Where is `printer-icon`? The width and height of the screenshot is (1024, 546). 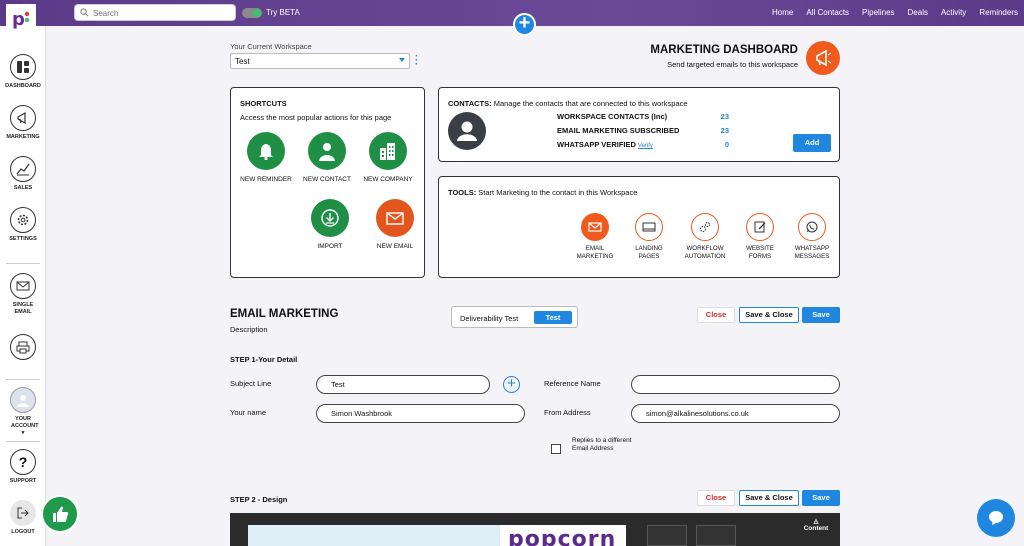
printer-icon is located at coordinates (23, 347).